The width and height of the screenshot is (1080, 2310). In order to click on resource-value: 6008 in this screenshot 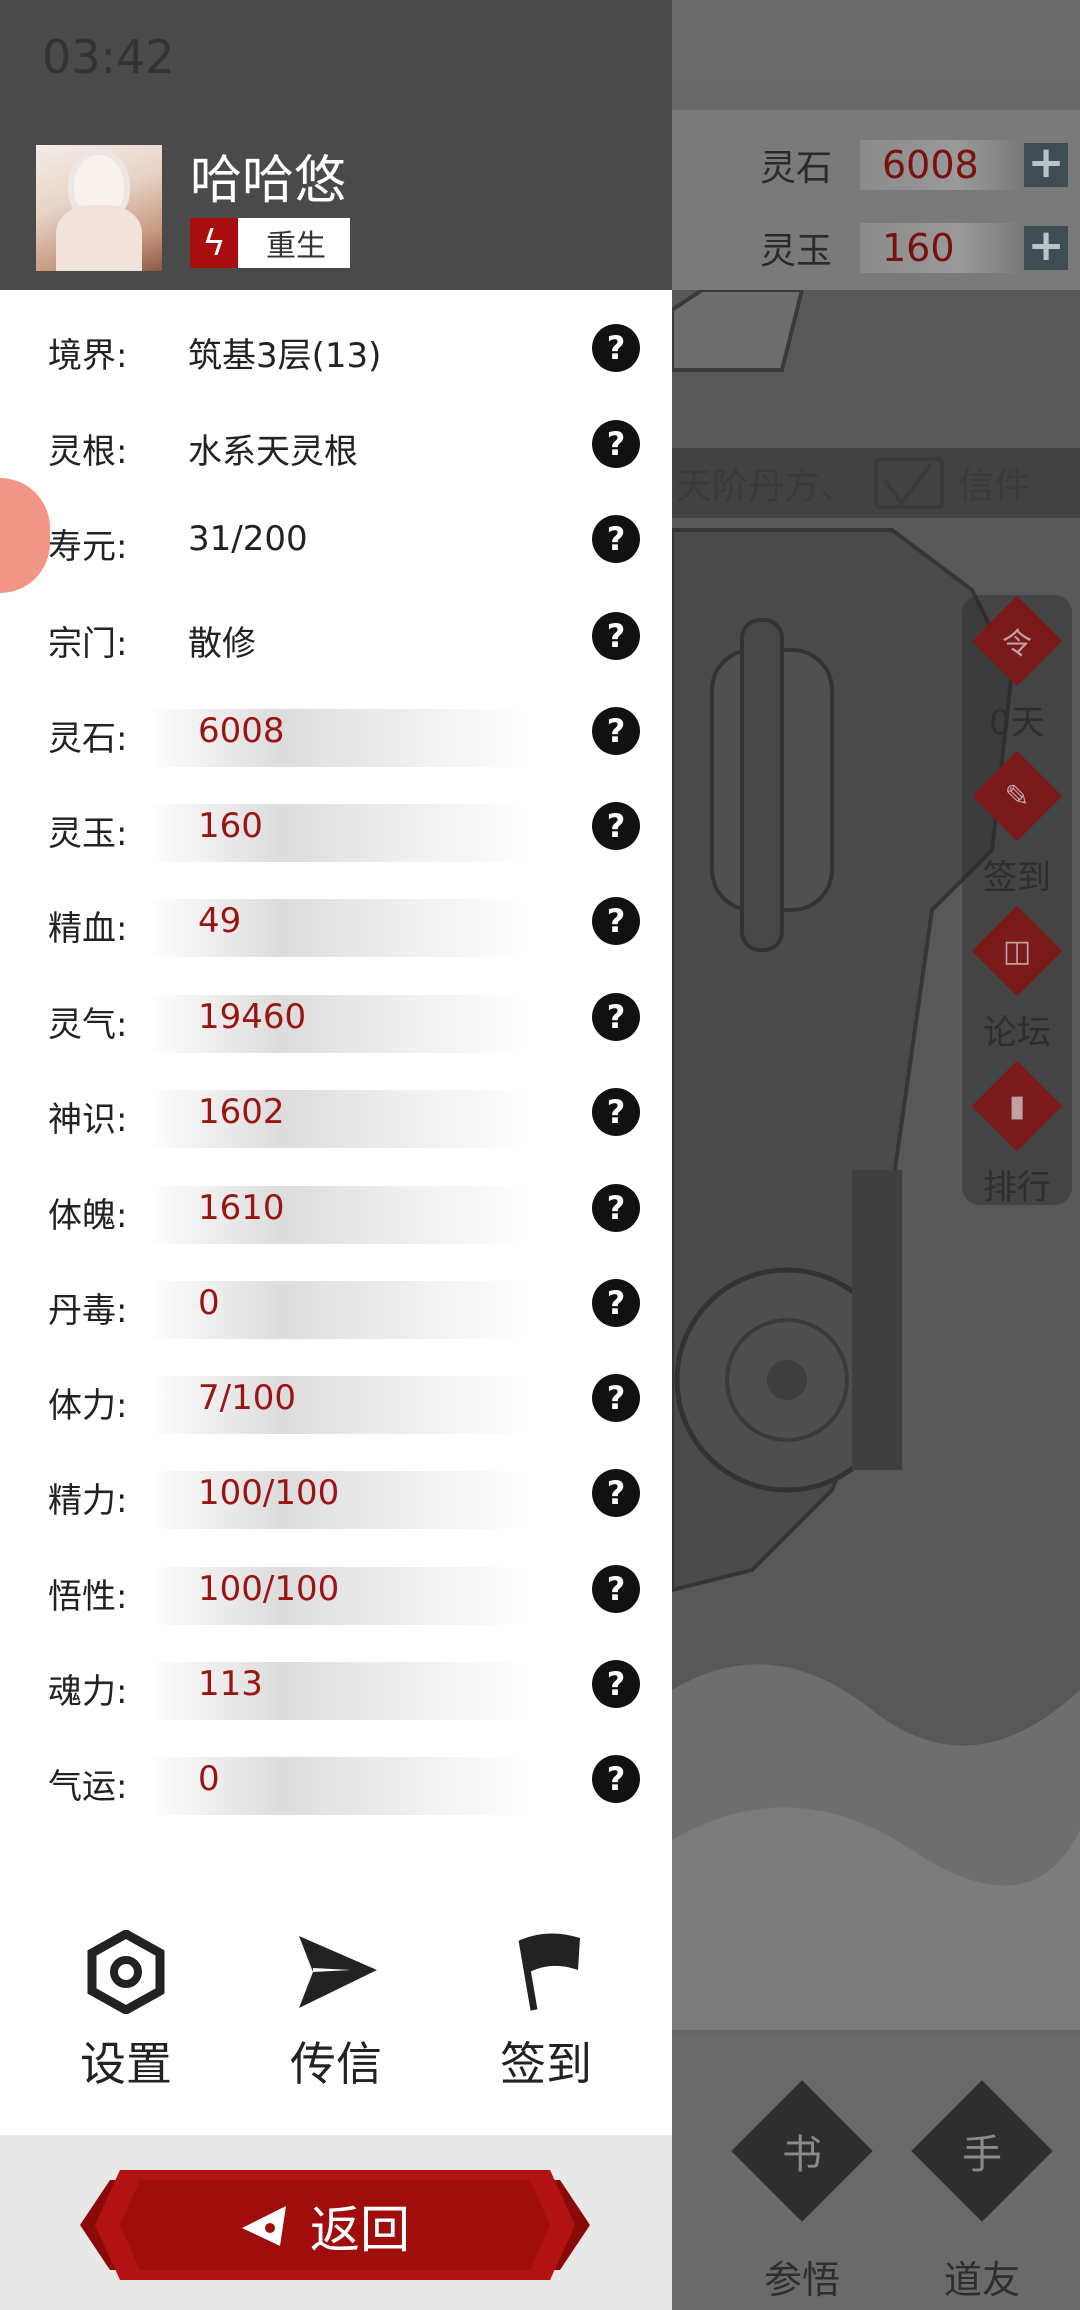, I will do `click(941, 165)`.